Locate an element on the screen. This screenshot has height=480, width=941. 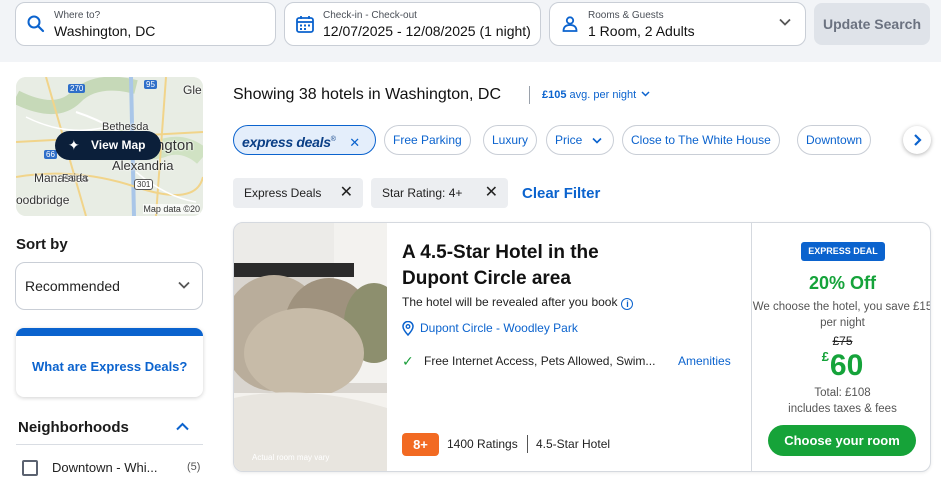
sort-value: Recommended is located at coordinates (72, 286).